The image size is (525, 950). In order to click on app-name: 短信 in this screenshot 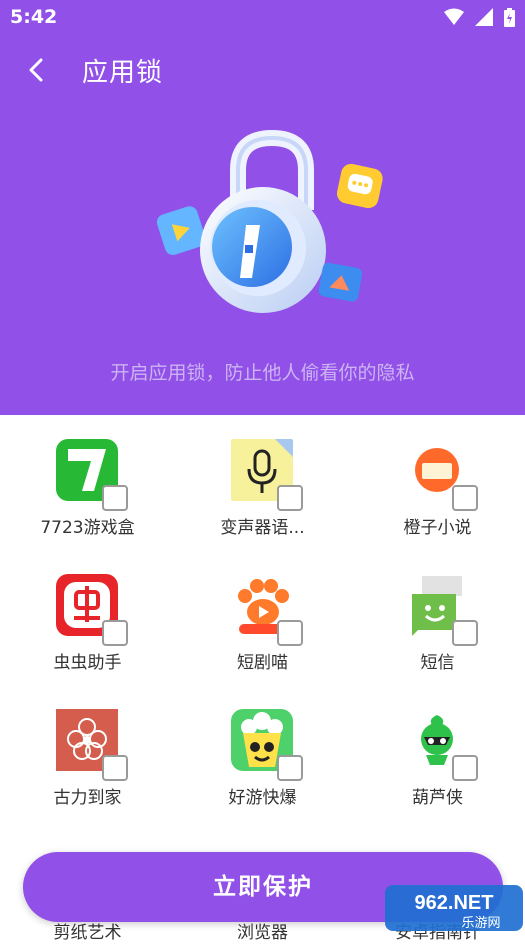, I will do `click(437, 663)`.